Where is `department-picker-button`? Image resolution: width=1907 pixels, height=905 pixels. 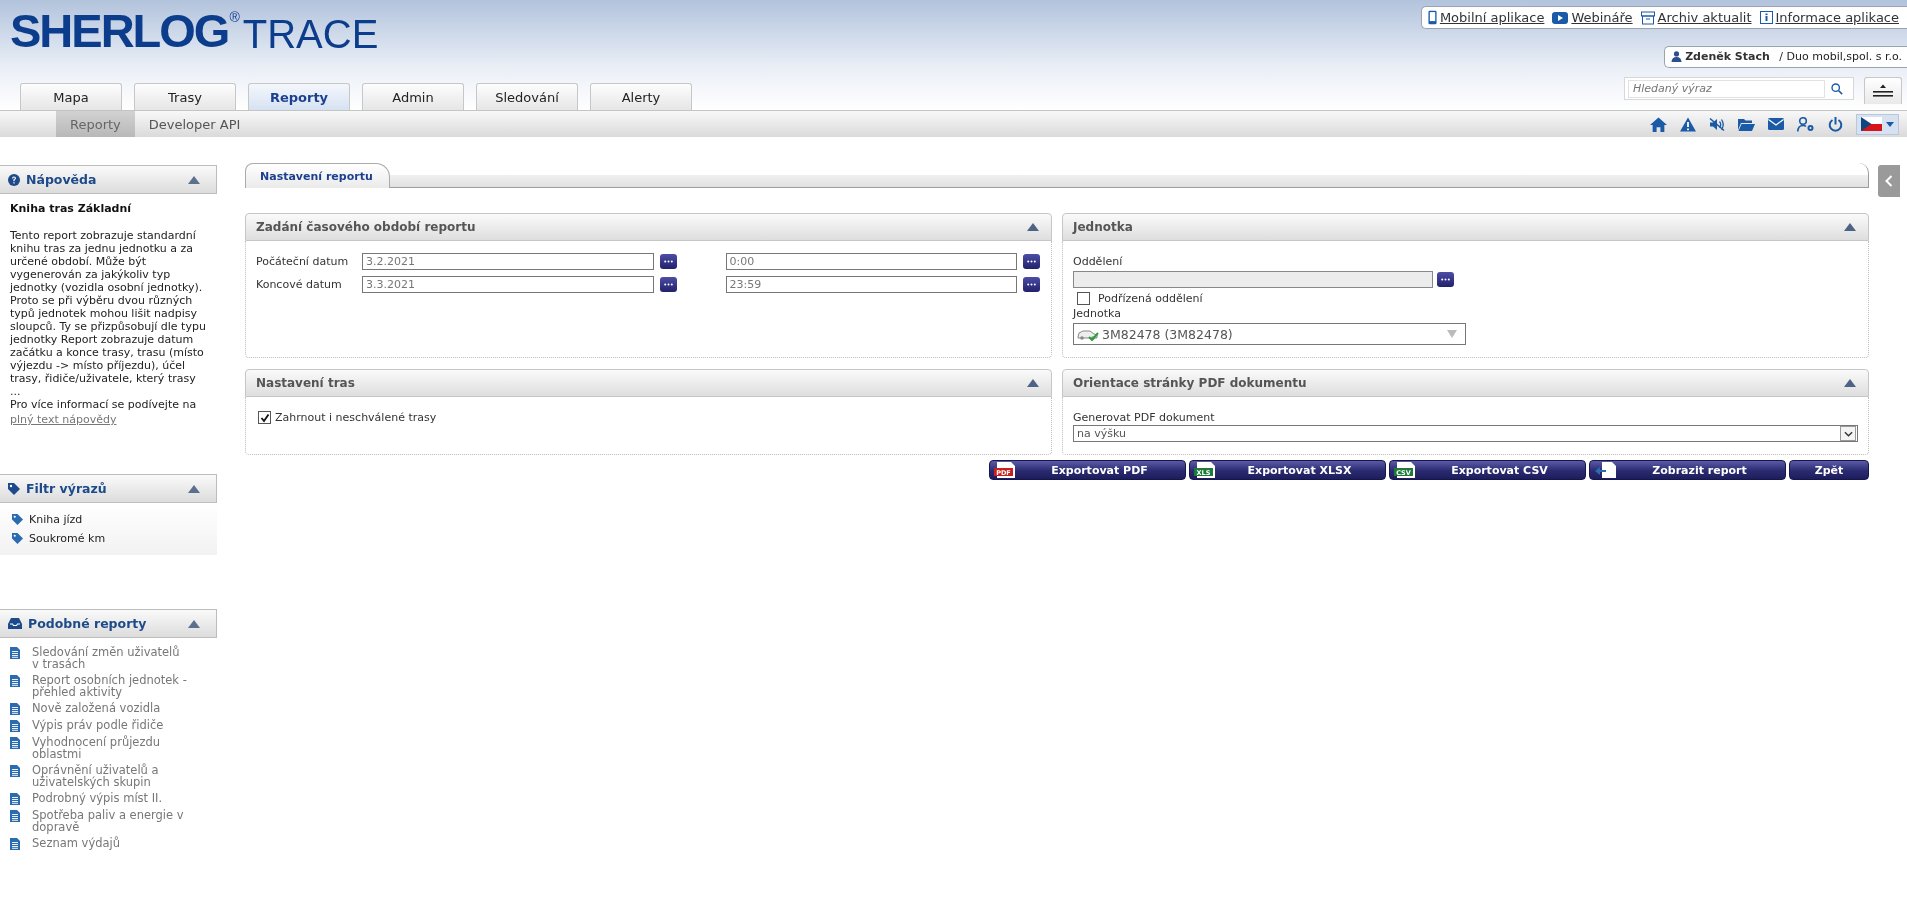
department-picker-button is located at coordinates (1445, 279).